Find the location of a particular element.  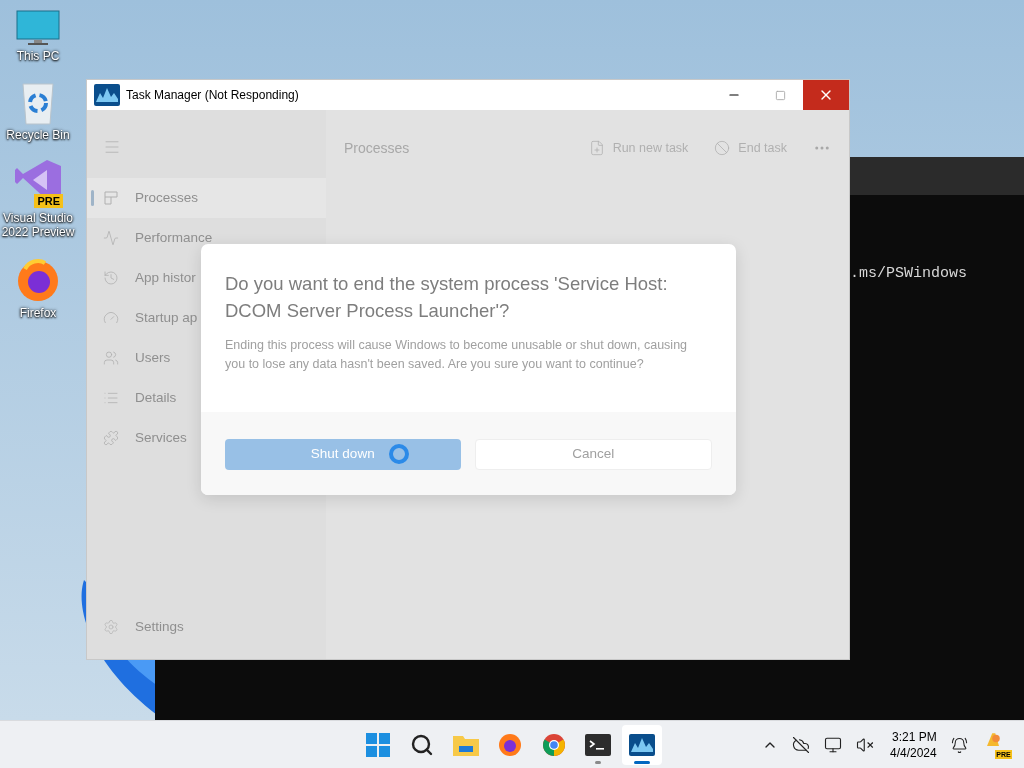

dialog-message: Ending this process will cause Windows to become unusable or shut down, causing you to lose any data hasn't been saved. Are you sure you want to continue? is located at coordinates (457, 355).